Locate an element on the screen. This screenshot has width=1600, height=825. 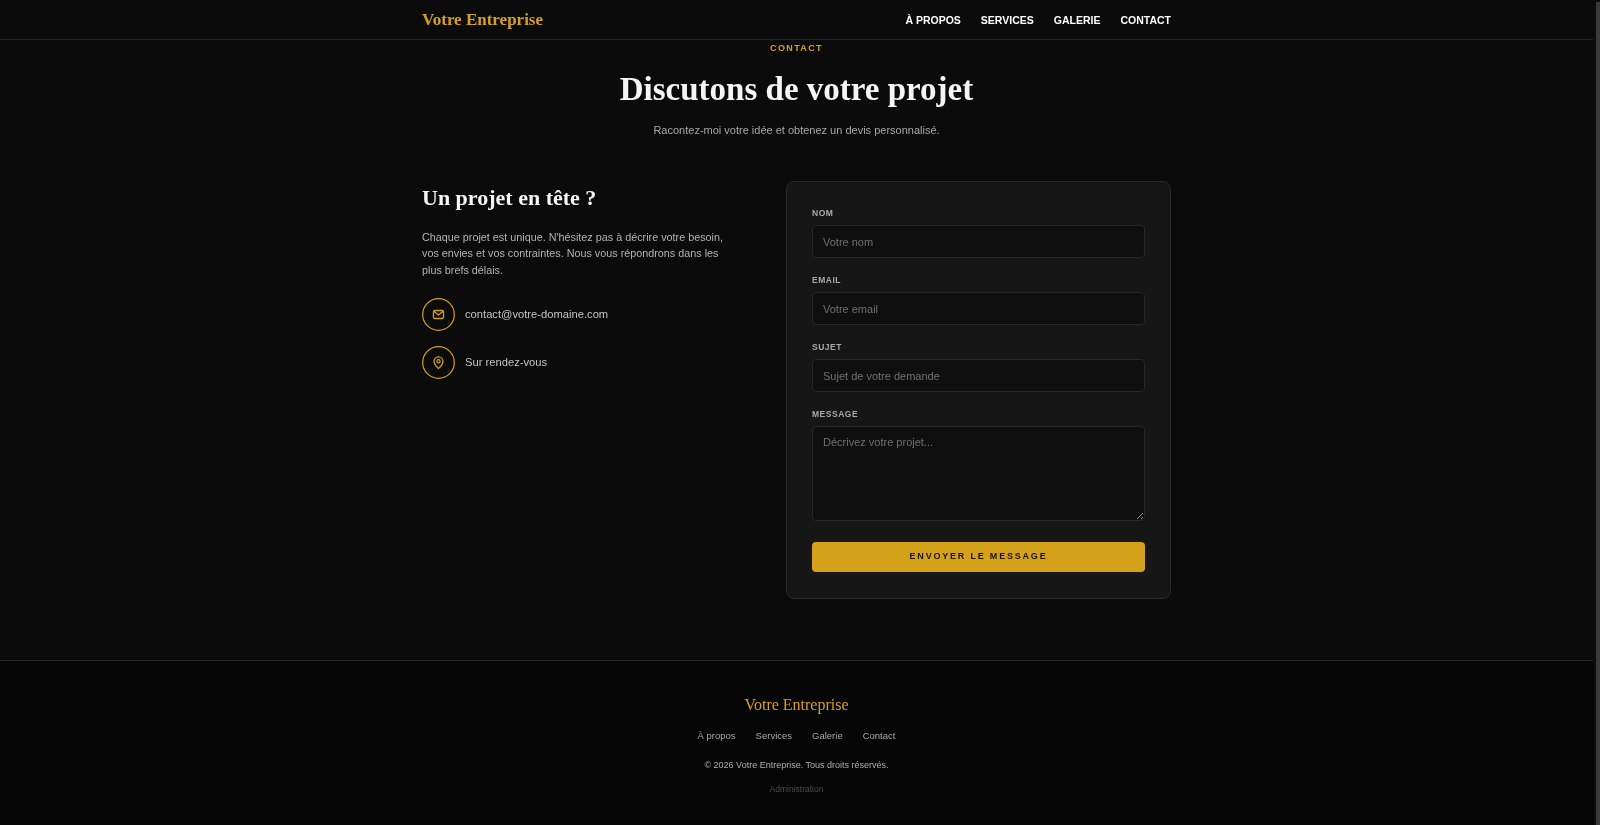
nav-link: SERVICES is located at coordinates (1007, 19).